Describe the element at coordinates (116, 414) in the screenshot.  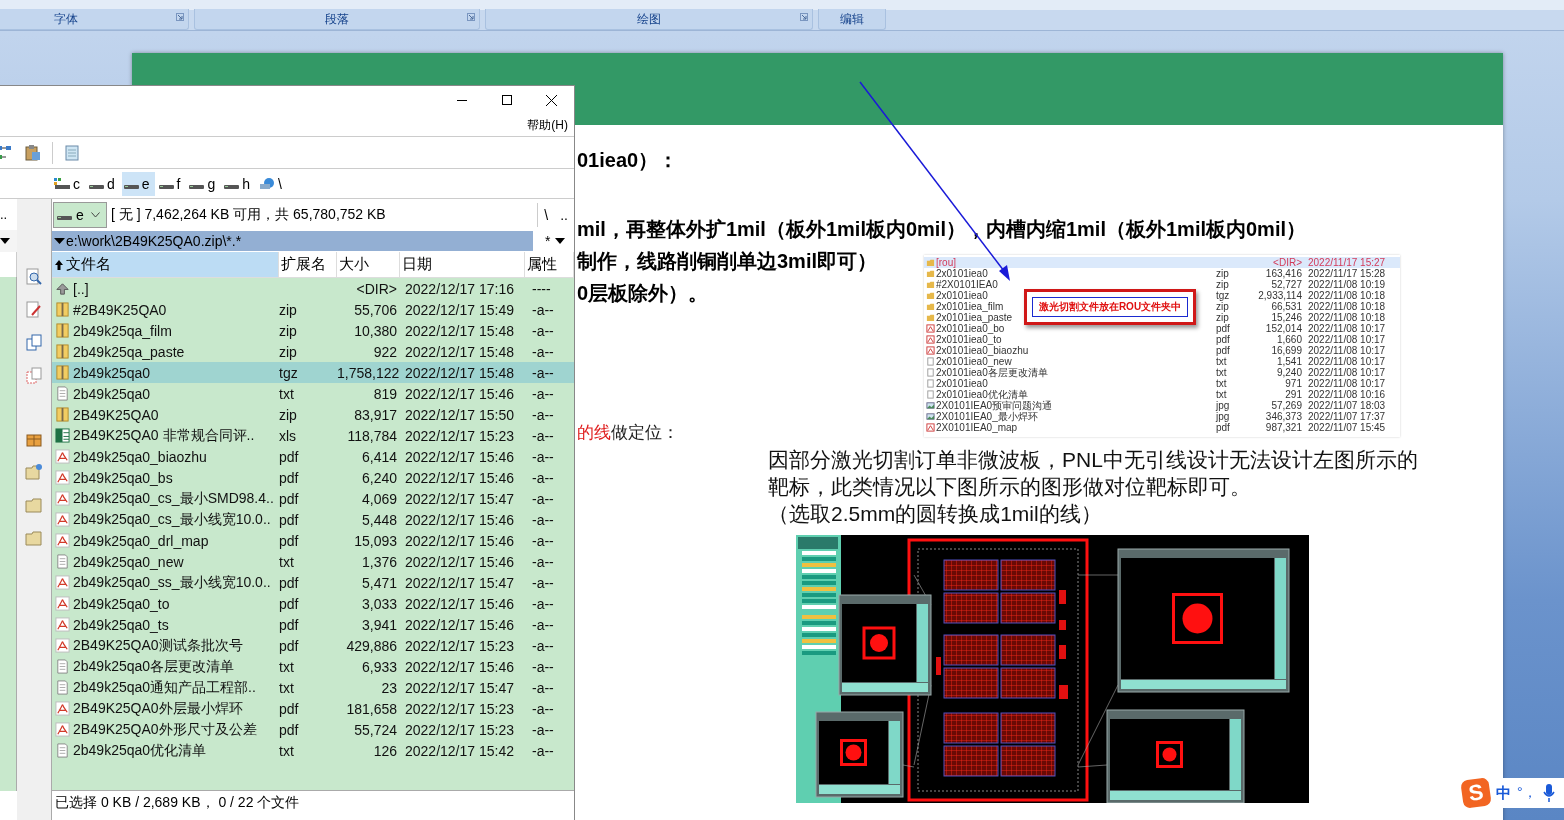
I see `file-name: 2B49K25QA0` at that location.